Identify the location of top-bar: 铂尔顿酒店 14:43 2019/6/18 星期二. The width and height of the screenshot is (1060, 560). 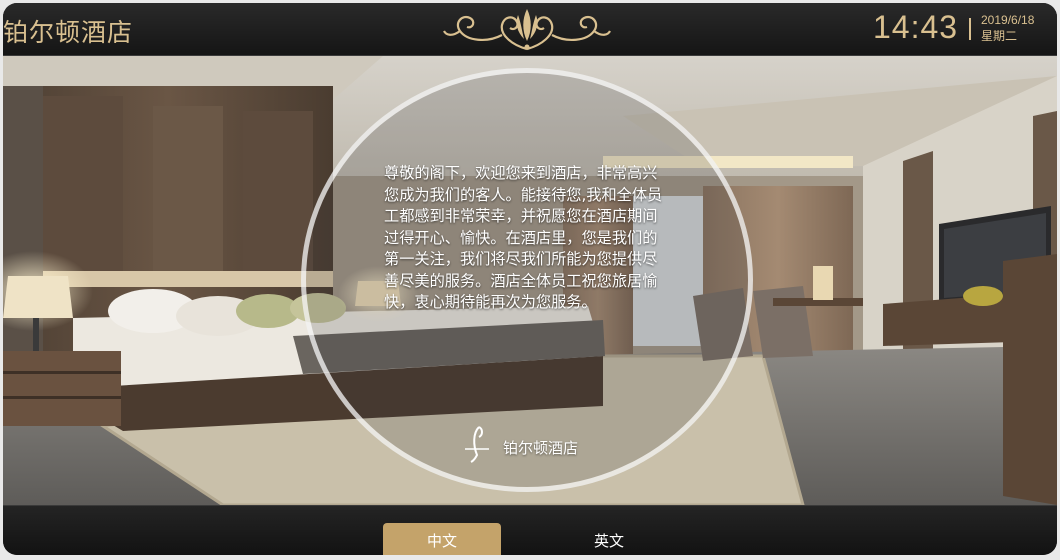
(530, 29).